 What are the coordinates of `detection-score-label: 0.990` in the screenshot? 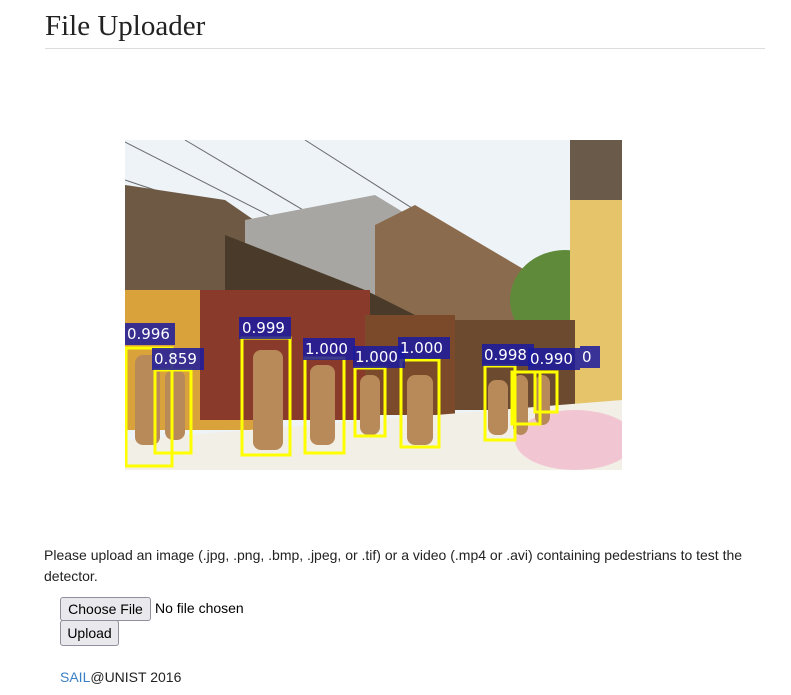 It's located at (551, 359).